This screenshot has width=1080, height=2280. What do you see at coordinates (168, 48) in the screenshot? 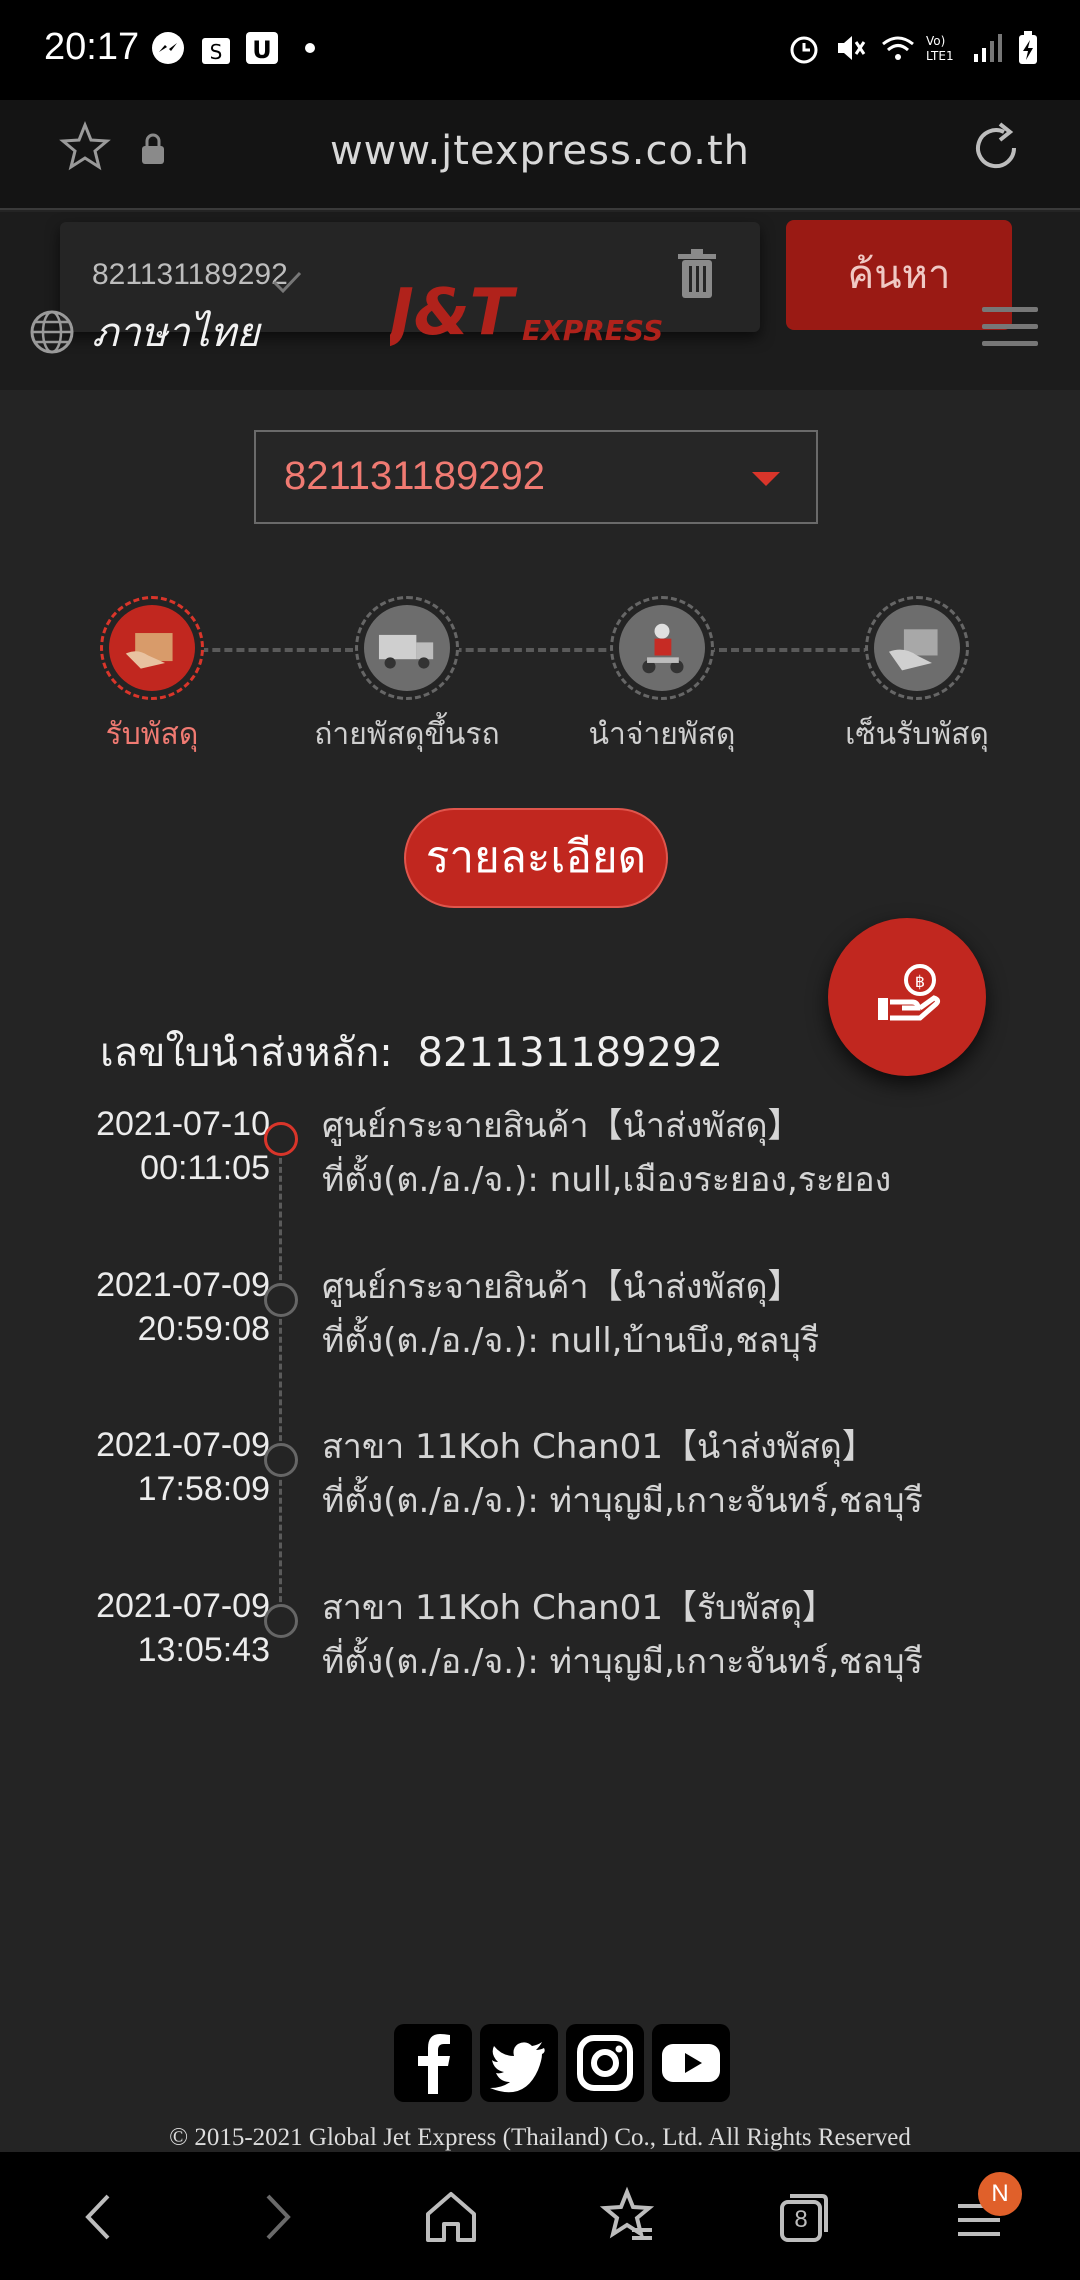
I see `messenger-icon` at bounding box center [168, 48].